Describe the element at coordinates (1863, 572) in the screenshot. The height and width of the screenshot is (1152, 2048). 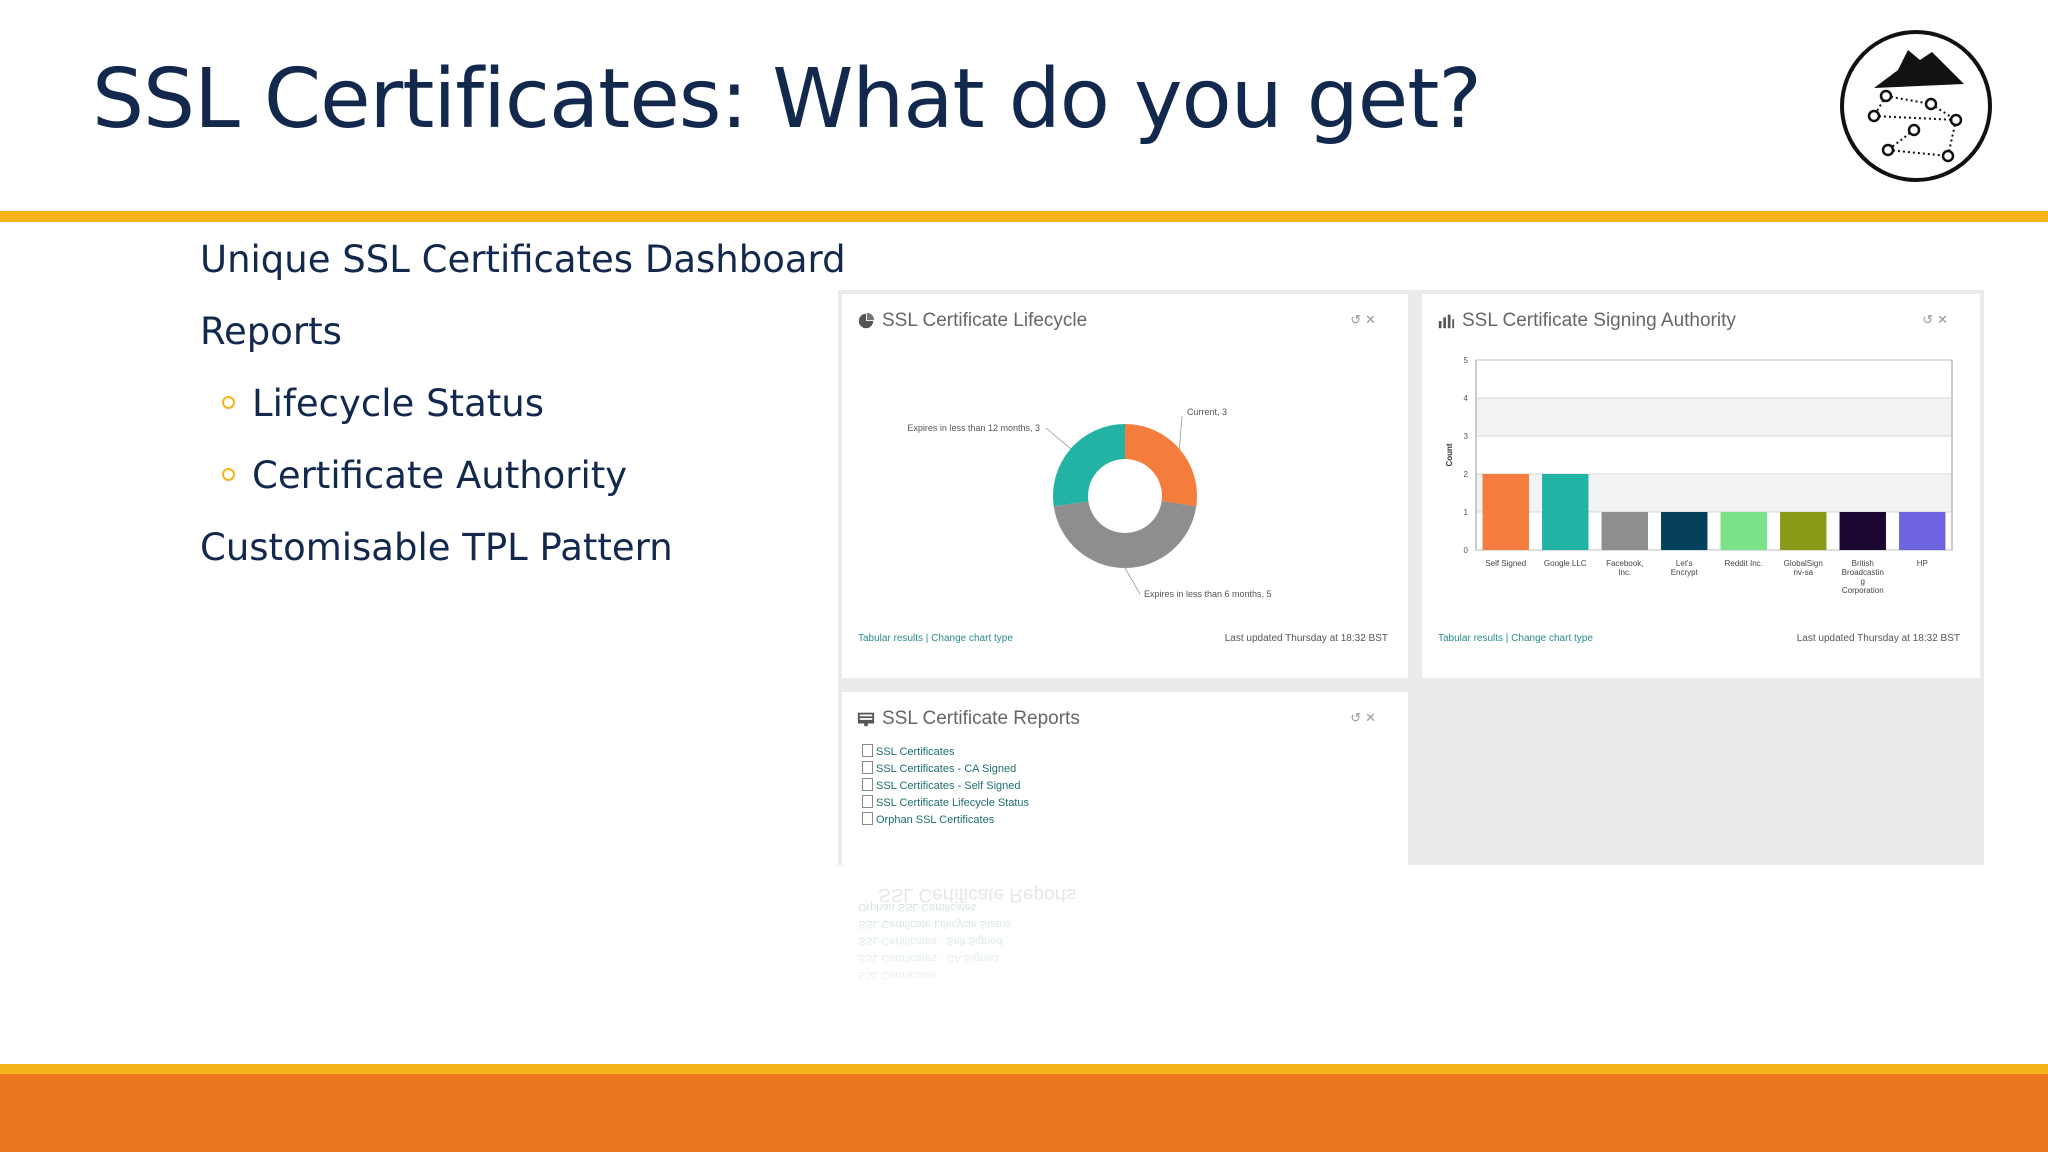
I see `x-tick-label: Broadcastin` at that location.